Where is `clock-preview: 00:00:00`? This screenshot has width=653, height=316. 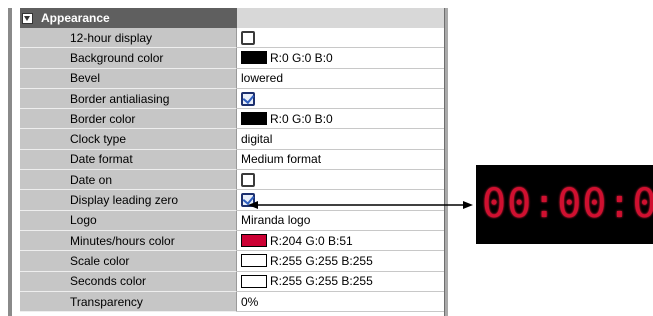 clock-preview: 00:00:00 is located at coordinates (564, 204).